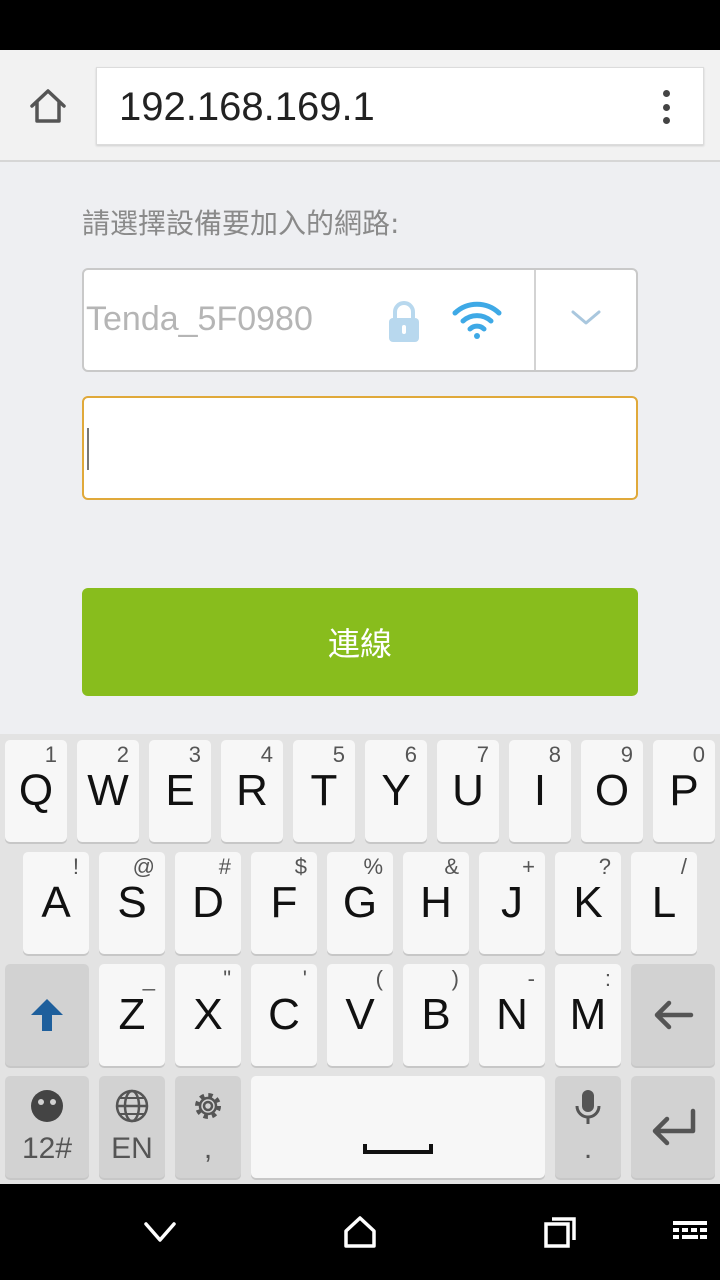 The width and height of the screenshot is (720, 1280). I want to click on space-key, so click(398, 1127).